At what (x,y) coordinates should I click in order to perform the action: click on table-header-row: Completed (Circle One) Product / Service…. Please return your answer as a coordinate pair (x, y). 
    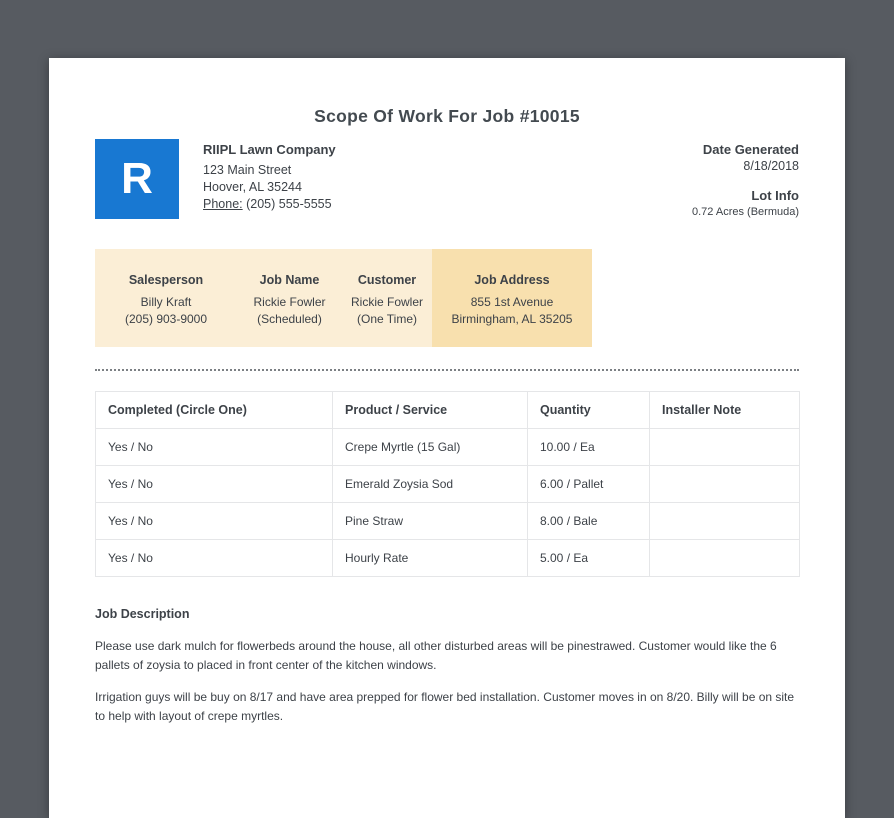
    Looking at the image, I should click on (447, 410).